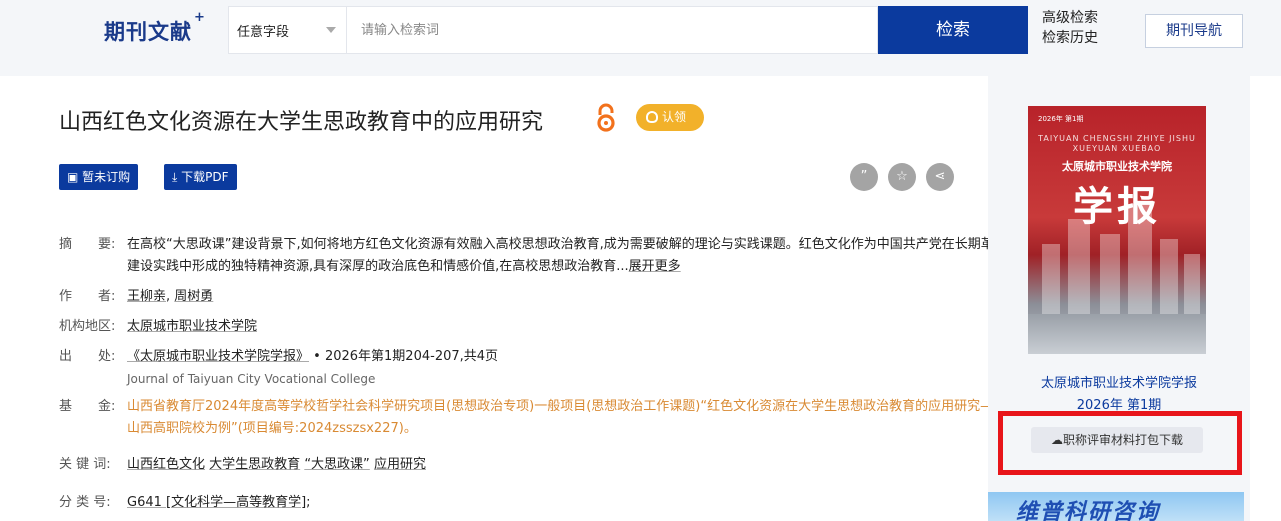 The height and width of the screenshot is (521, 1281). What do you see at coordinates (263, 32) in the screenshot?
I see `field-select-label: 任意字段` at bounding box center [263, 32].